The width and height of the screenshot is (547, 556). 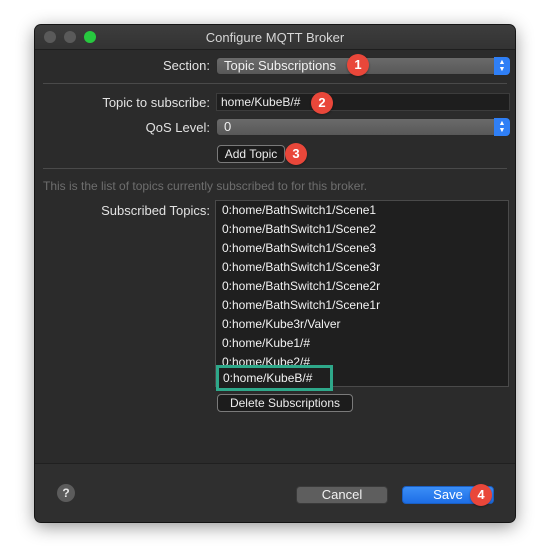 What do you see at coordinates (275, 492) in the screenshot?
I see `footer-bar: ? Cancel Save 4` at bounding box center [275, 492].